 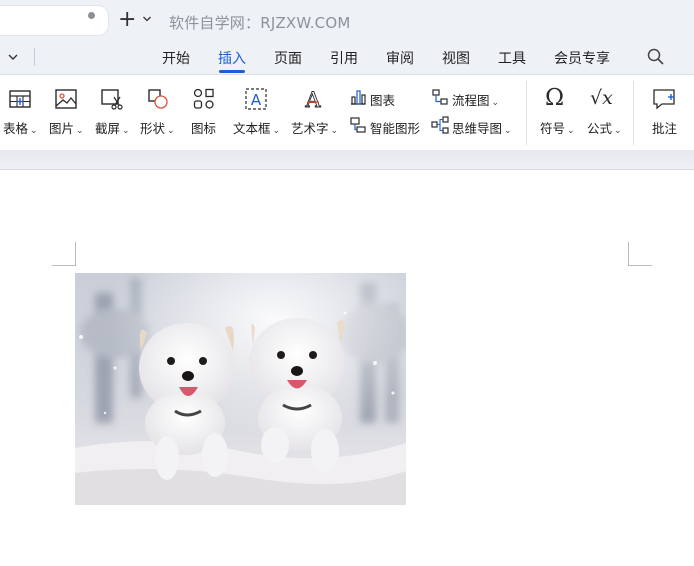 I want to click on picture-button: 图片 ⌄, so click(x=66, y=127).